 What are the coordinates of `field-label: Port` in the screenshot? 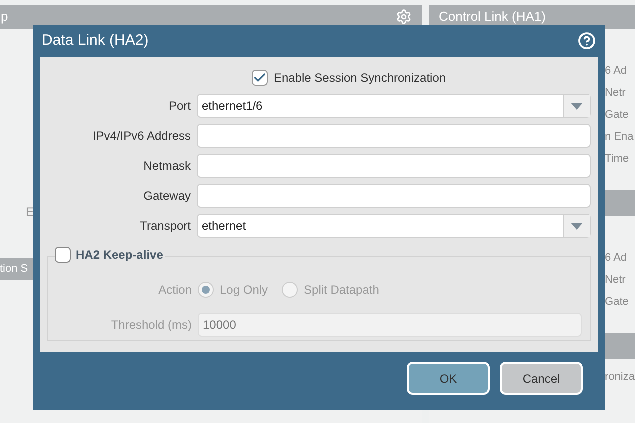 It's located at (180, 106).